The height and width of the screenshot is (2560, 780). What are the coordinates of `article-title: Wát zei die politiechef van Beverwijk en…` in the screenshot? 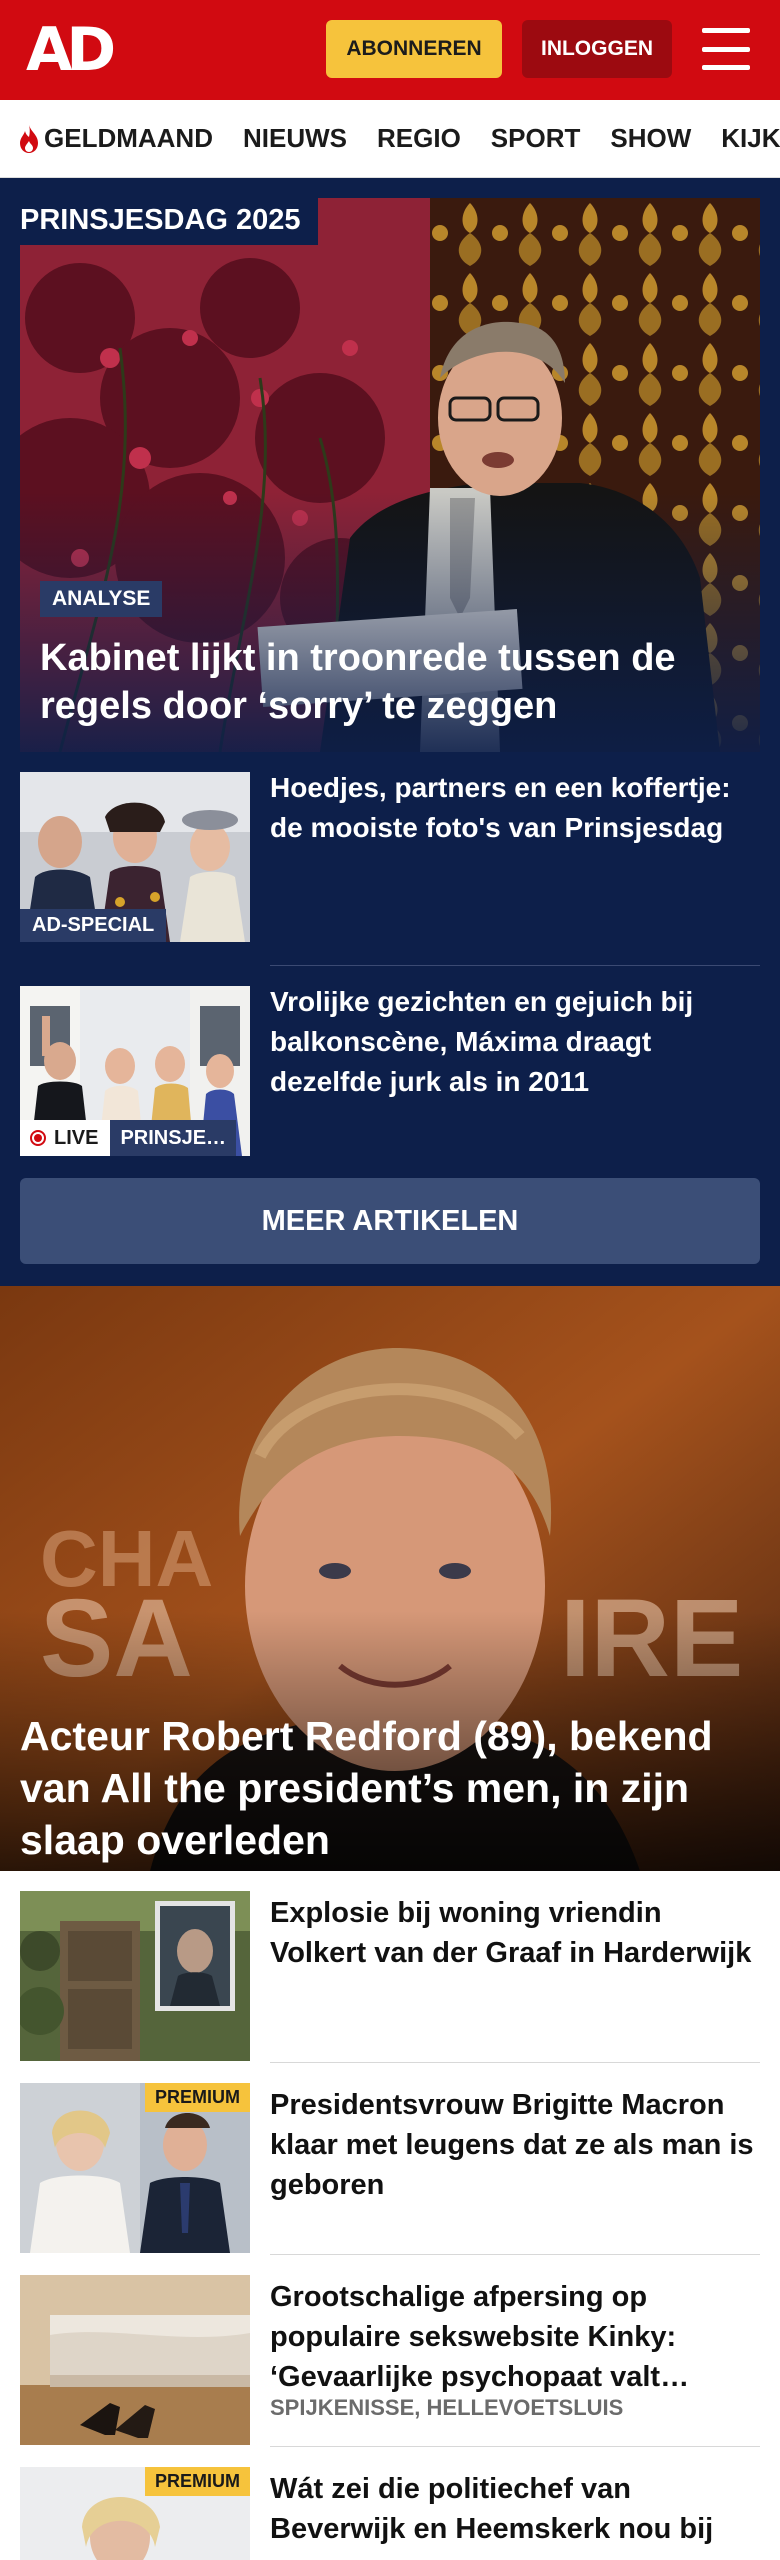 It's located at (515, 2509).